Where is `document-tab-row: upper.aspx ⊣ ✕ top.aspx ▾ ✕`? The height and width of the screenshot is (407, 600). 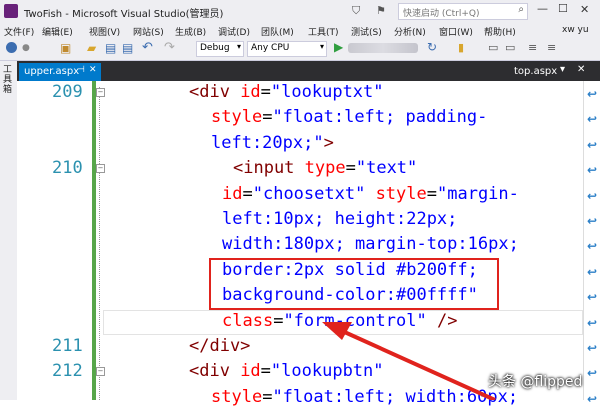
document-tab-row: upper.aspx ⊣ ✕ top.aspx ▾ ✕ is located at coordinates (308, 71).